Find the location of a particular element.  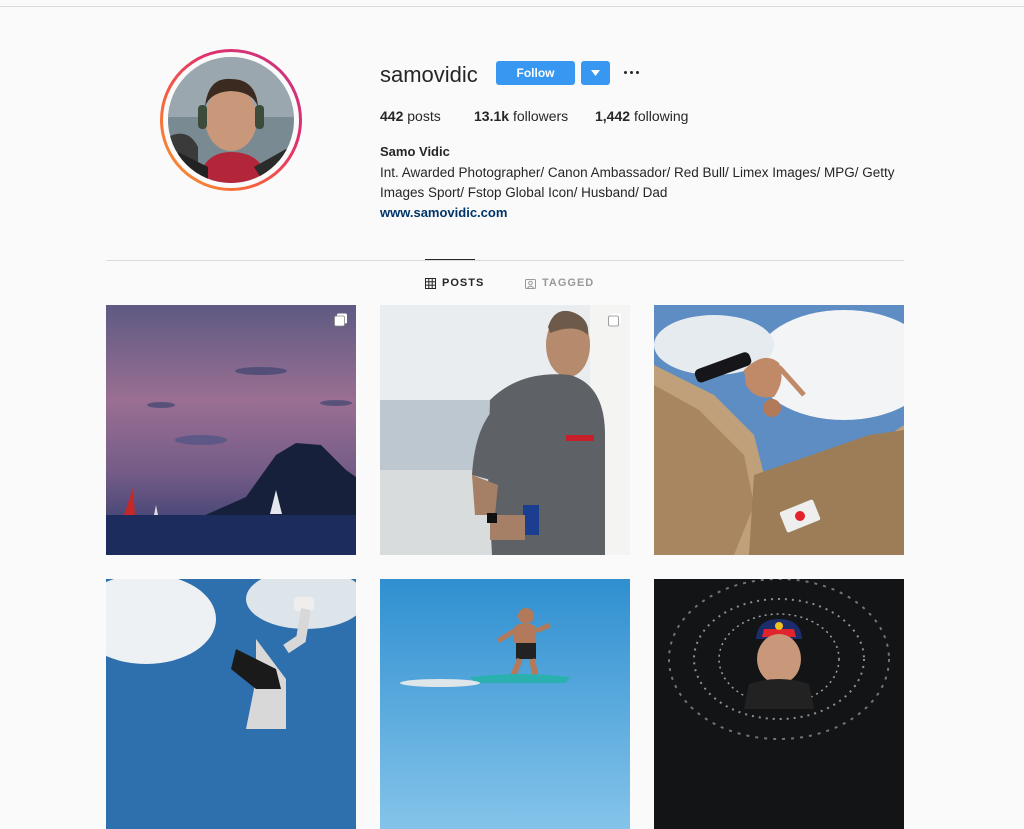

tab-tagged-label: TAGGED is located at coordinates (568, 283).